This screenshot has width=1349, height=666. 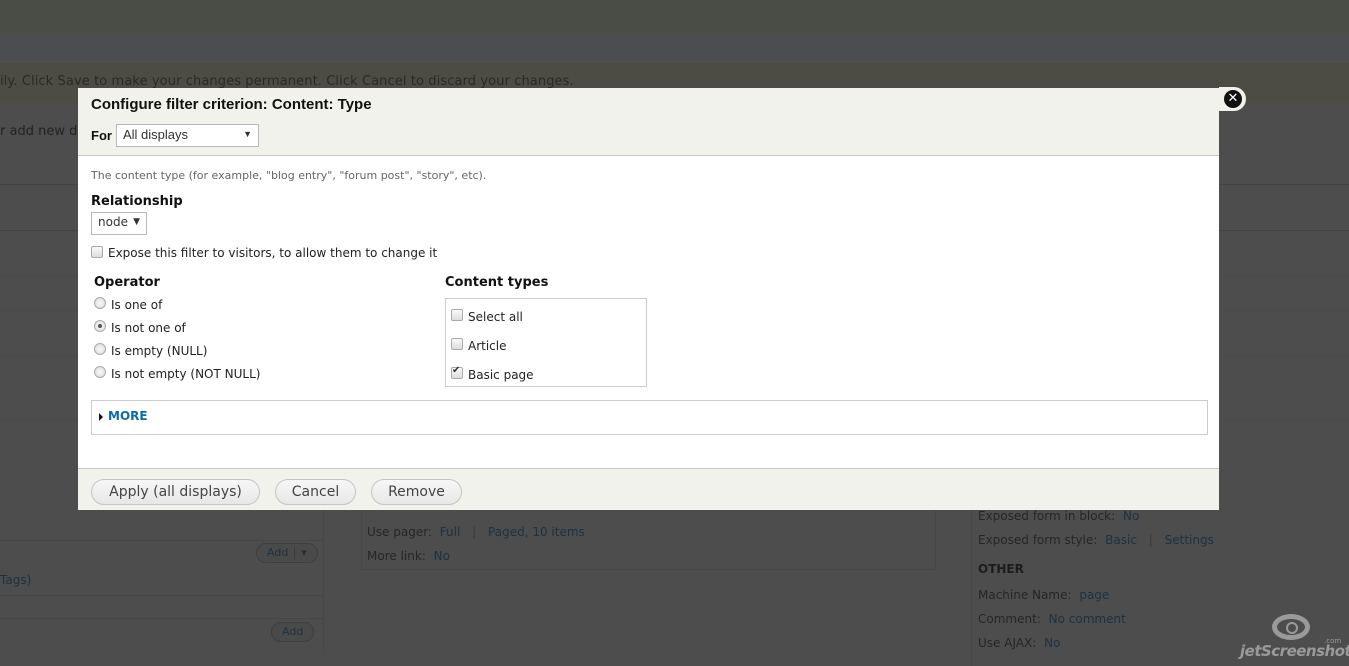 What do you see at coordinates (39, 131) in the screenshot?
I see `help-text: r add new d` at bounding box center [39, 131].